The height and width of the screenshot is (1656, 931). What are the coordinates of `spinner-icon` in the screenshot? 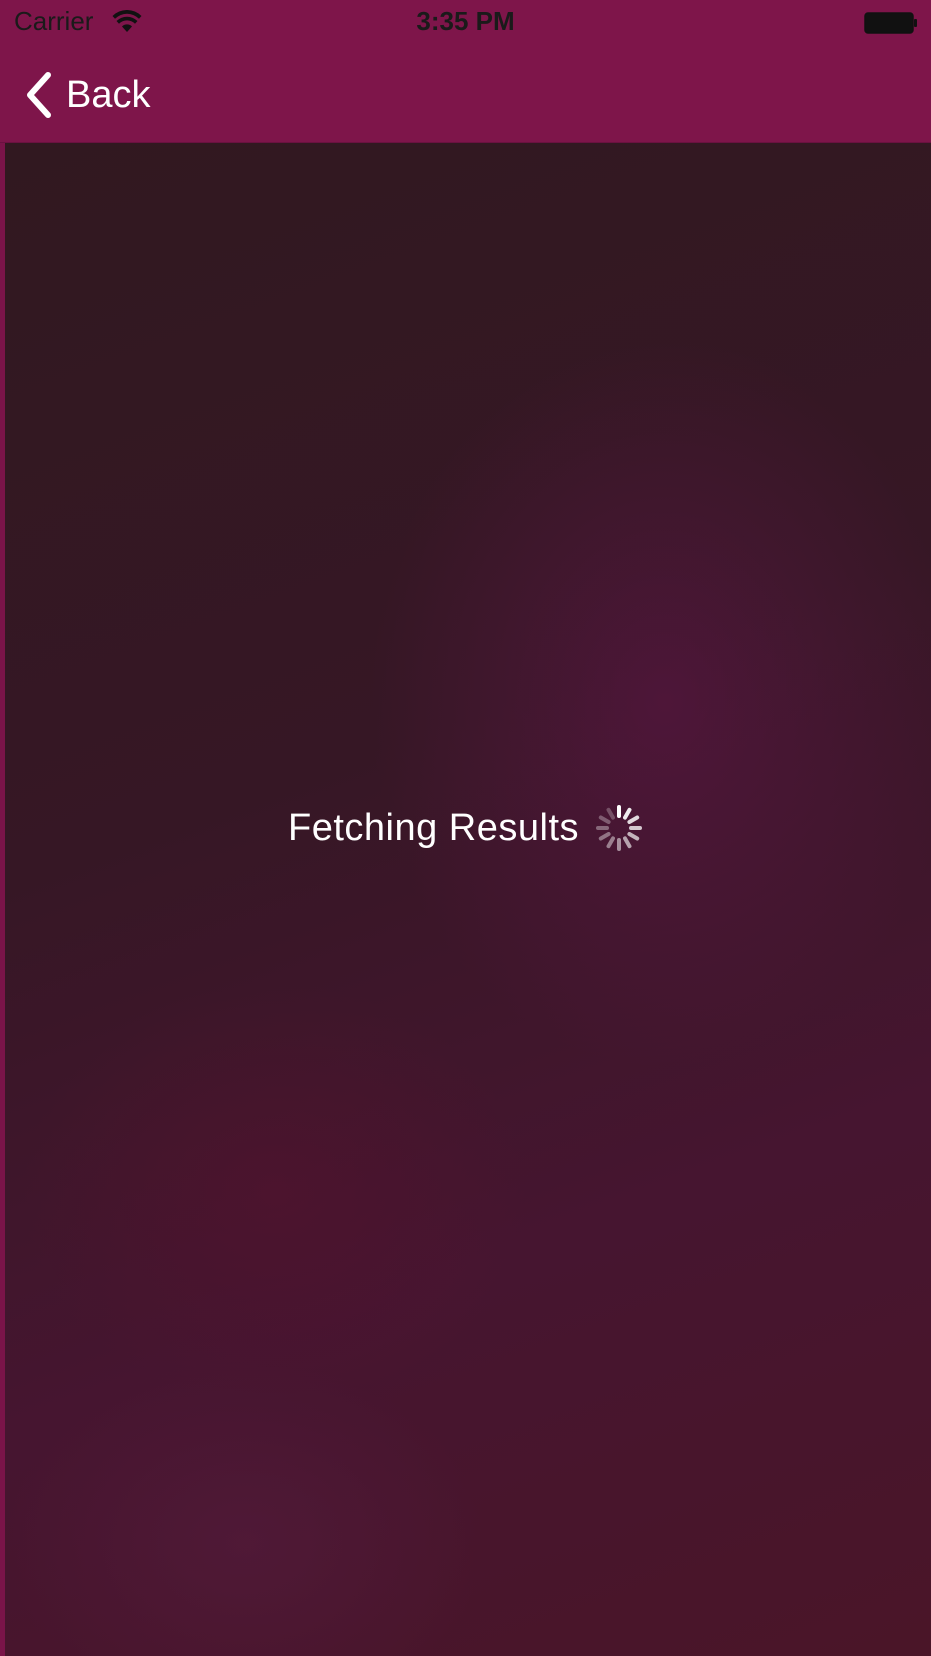 It's located at (619, 828).